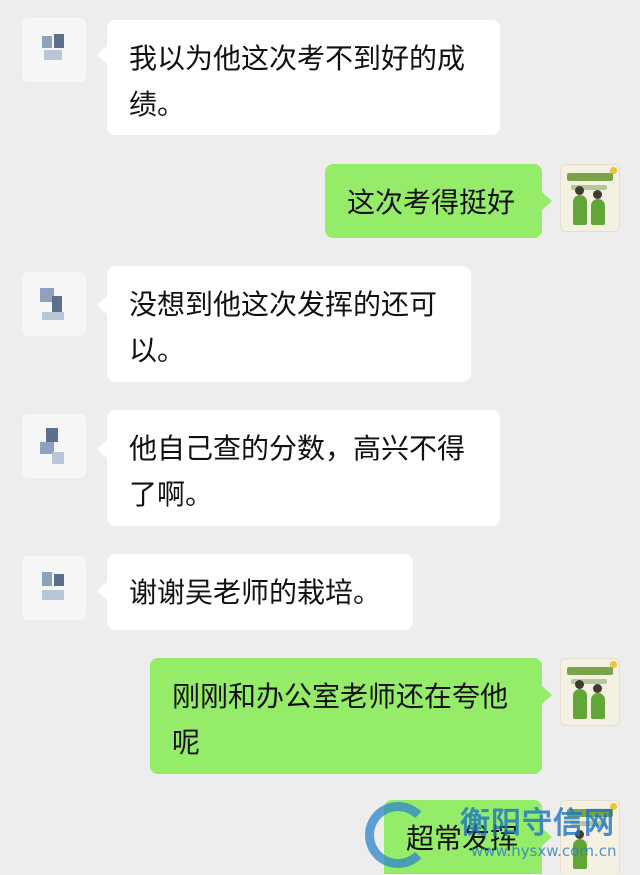 The height and width of the screenshot is (875, 640). I want to click on message-text: 他自己查的分数，高兴不得了啊。, so click(297, 471).